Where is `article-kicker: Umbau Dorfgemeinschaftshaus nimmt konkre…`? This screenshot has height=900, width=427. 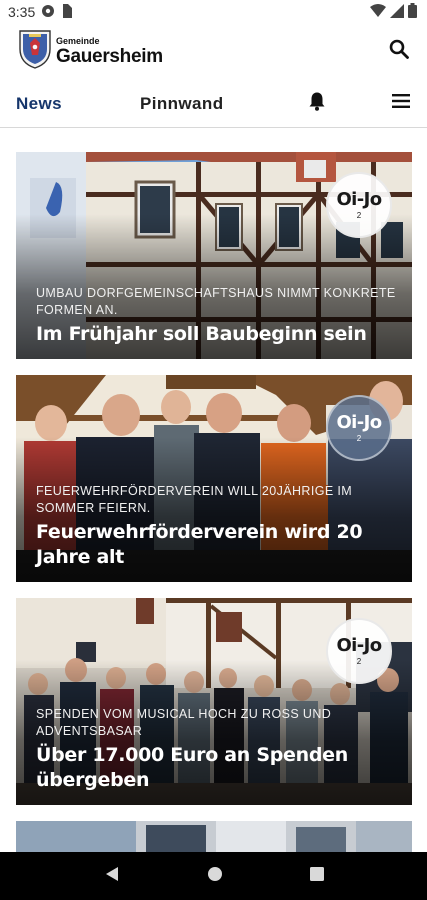
article-kicker: Umbau Dorfgemeinschaftshaus nimmt konkre… is located at coordinates (216, 301).